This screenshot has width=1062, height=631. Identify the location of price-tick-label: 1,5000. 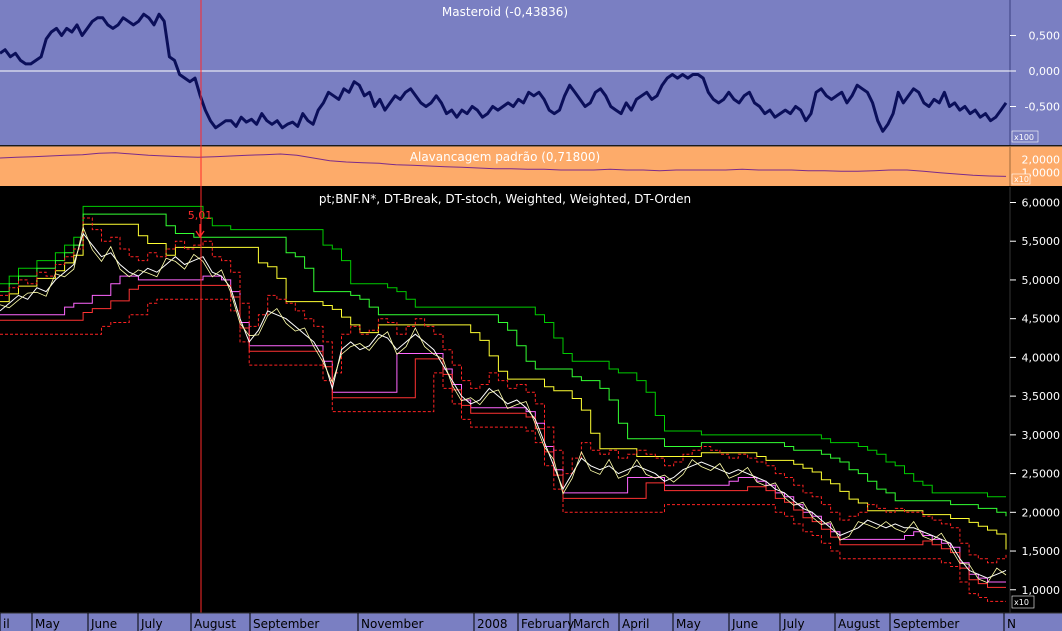
(1041, 551).